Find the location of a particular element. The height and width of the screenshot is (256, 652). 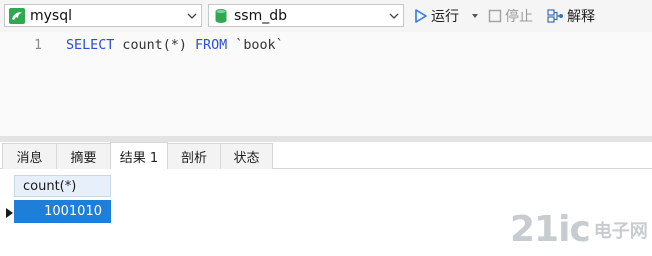

stop-icon is located at coordinates (495, 16).